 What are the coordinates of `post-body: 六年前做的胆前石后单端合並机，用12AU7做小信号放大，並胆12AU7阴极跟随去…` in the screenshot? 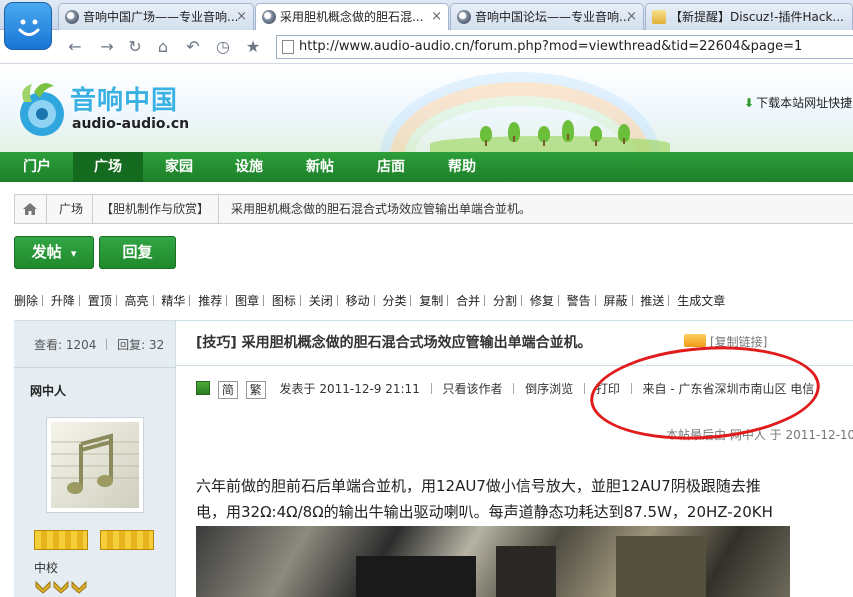 It's located at (524, 499).